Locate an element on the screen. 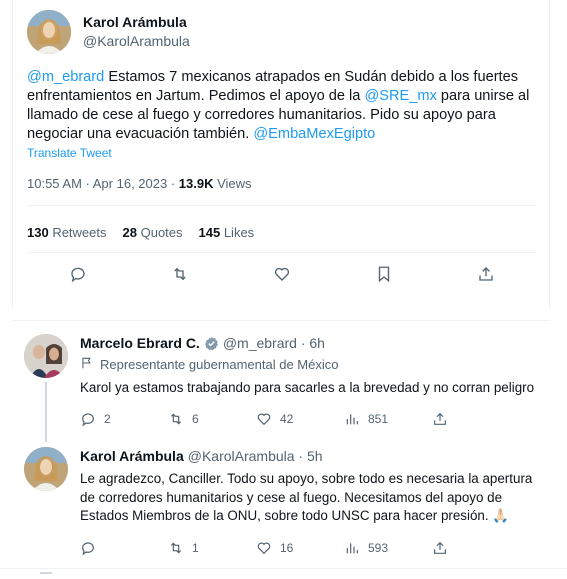  views-count: 13.9K is located at coordinates (196, 183).